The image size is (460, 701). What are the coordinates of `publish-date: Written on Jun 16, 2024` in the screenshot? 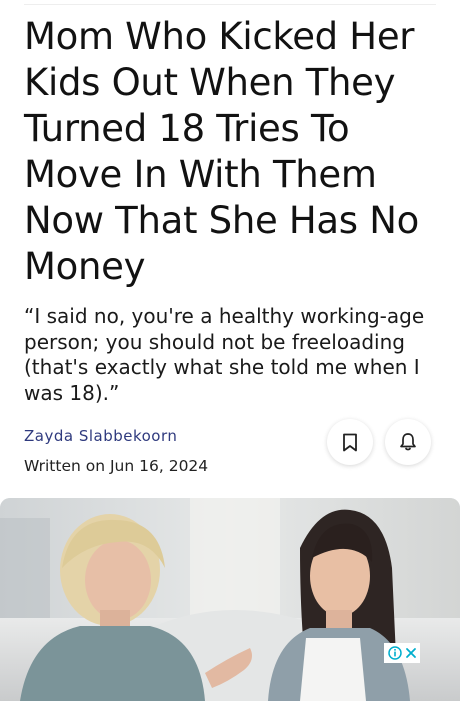 It's located at (116, 466).